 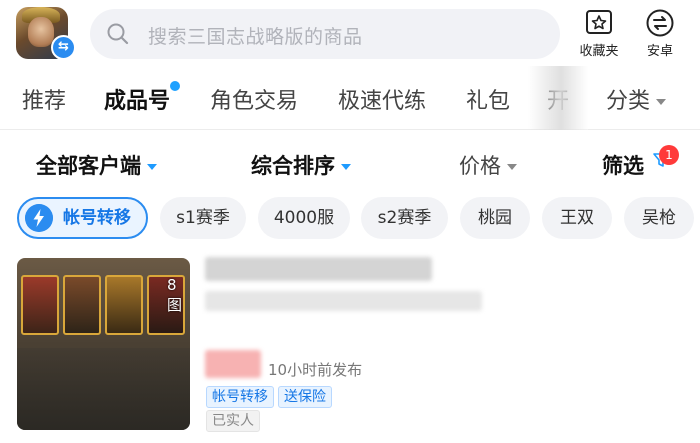 I want to click on platform-label: 安卓, so click(x=659, y=51).